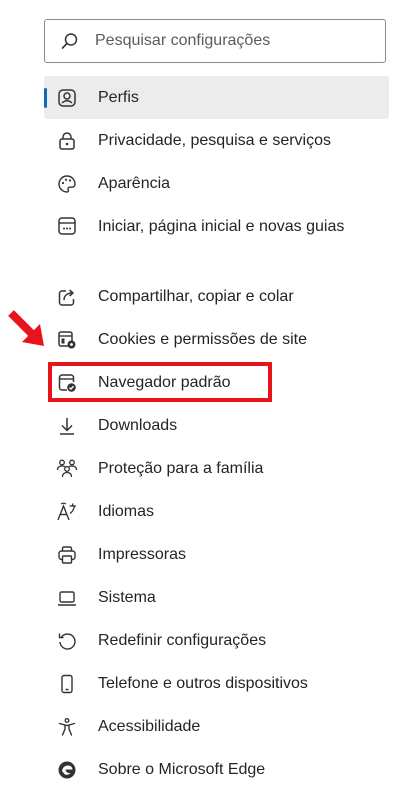 The height and width of the screenshot is (791, 403). What do you see at coordinates (181, 468) in the screenshot?
I see `nav-item-label: Proteção para a família` at bounding box center [181, 468].